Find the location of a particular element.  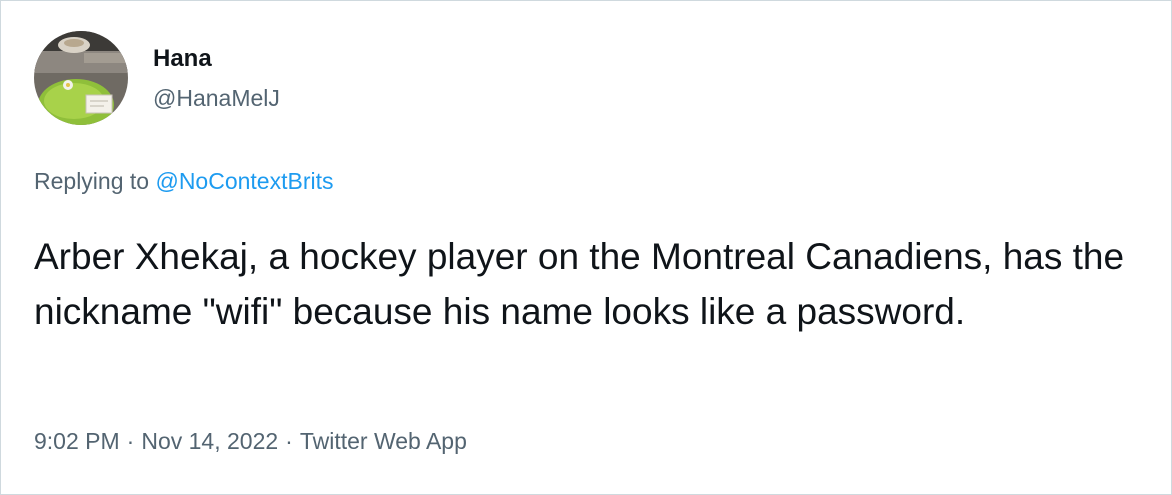

tweet-meta: 9:02 PM · Nov 14, 2022 · Twitter Web App is located at coordinates (250, 441).